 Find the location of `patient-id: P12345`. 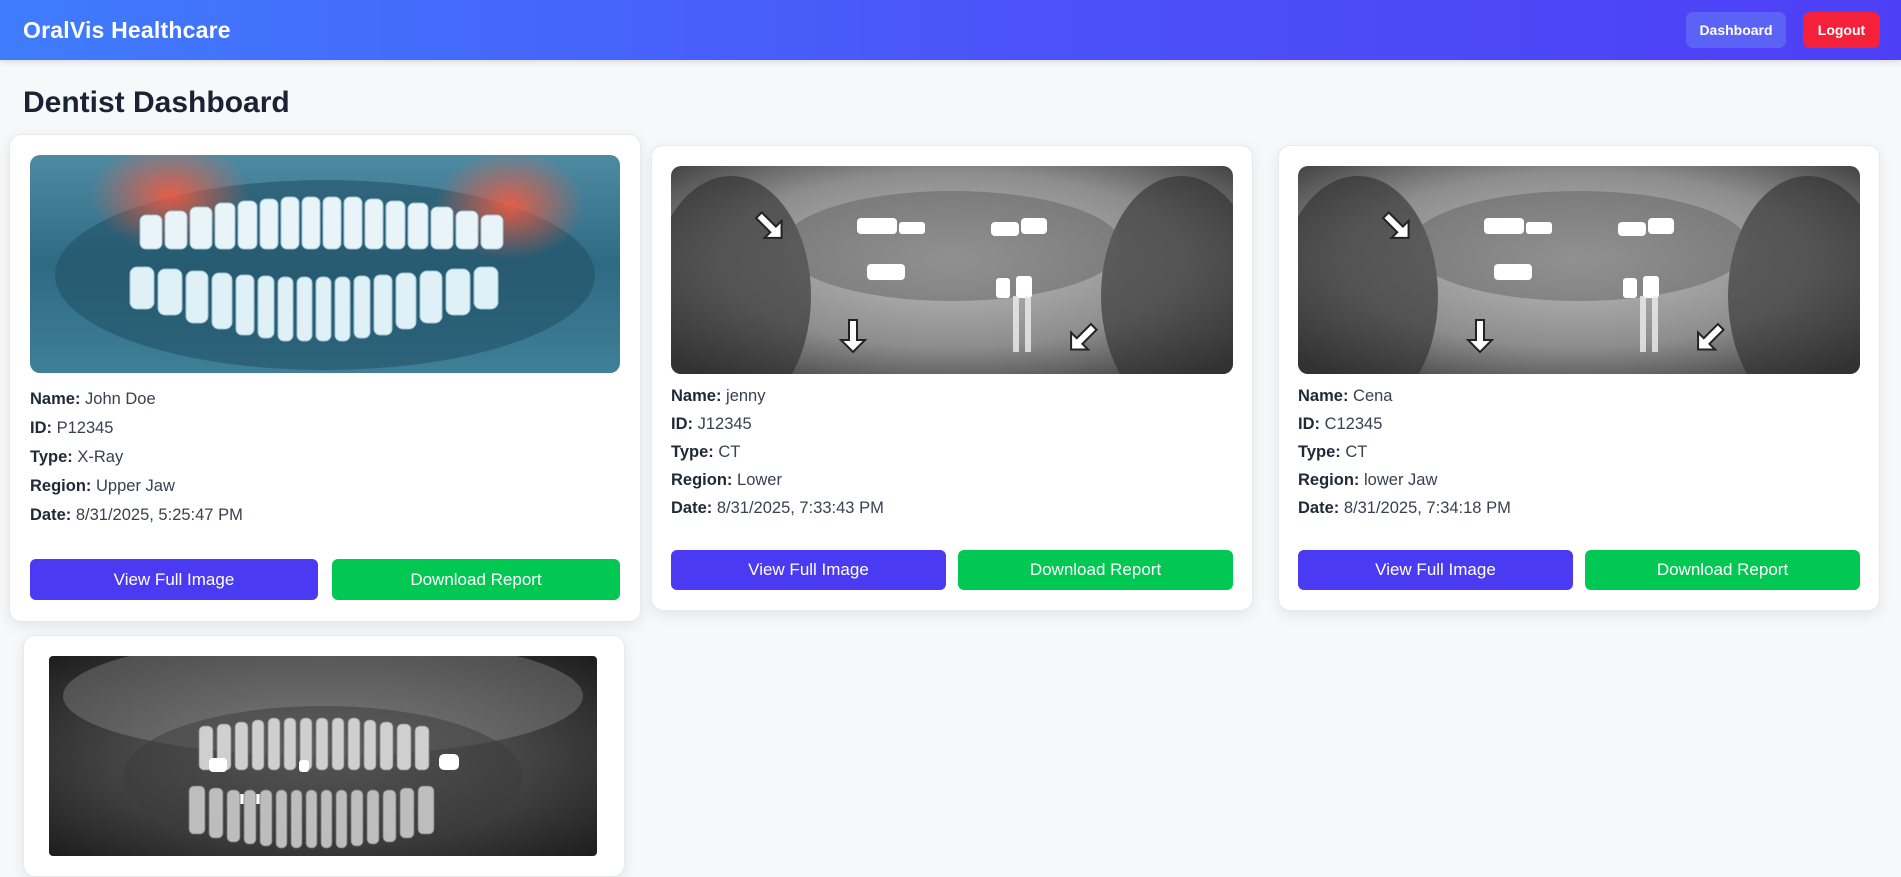

patient-id: P12345 is located at coordinates (85, 428).